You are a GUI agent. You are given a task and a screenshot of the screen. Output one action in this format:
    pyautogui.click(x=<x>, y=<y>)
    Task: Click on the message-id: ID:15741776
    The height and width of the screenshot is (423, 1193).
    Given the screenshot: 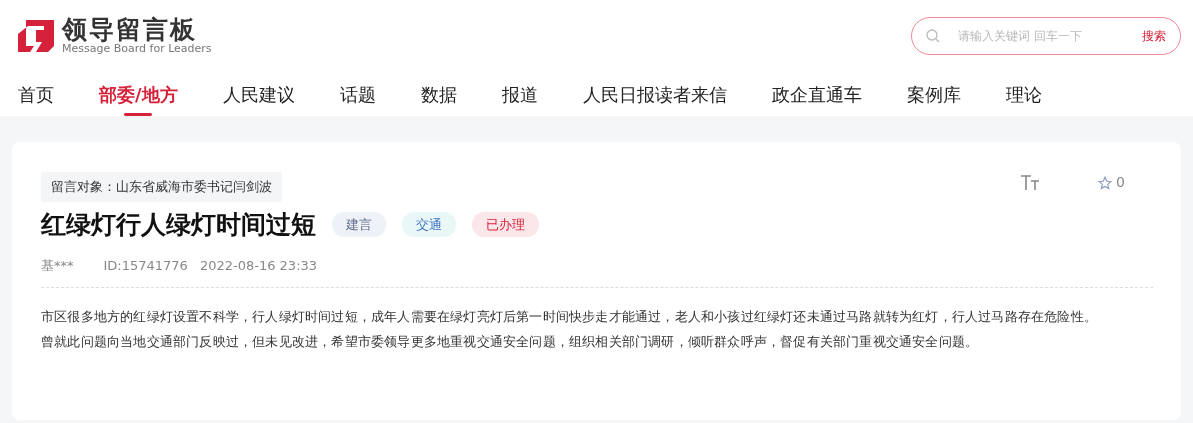 What is the action you would take?
    pyautogui.click(x=145, y=265)
    